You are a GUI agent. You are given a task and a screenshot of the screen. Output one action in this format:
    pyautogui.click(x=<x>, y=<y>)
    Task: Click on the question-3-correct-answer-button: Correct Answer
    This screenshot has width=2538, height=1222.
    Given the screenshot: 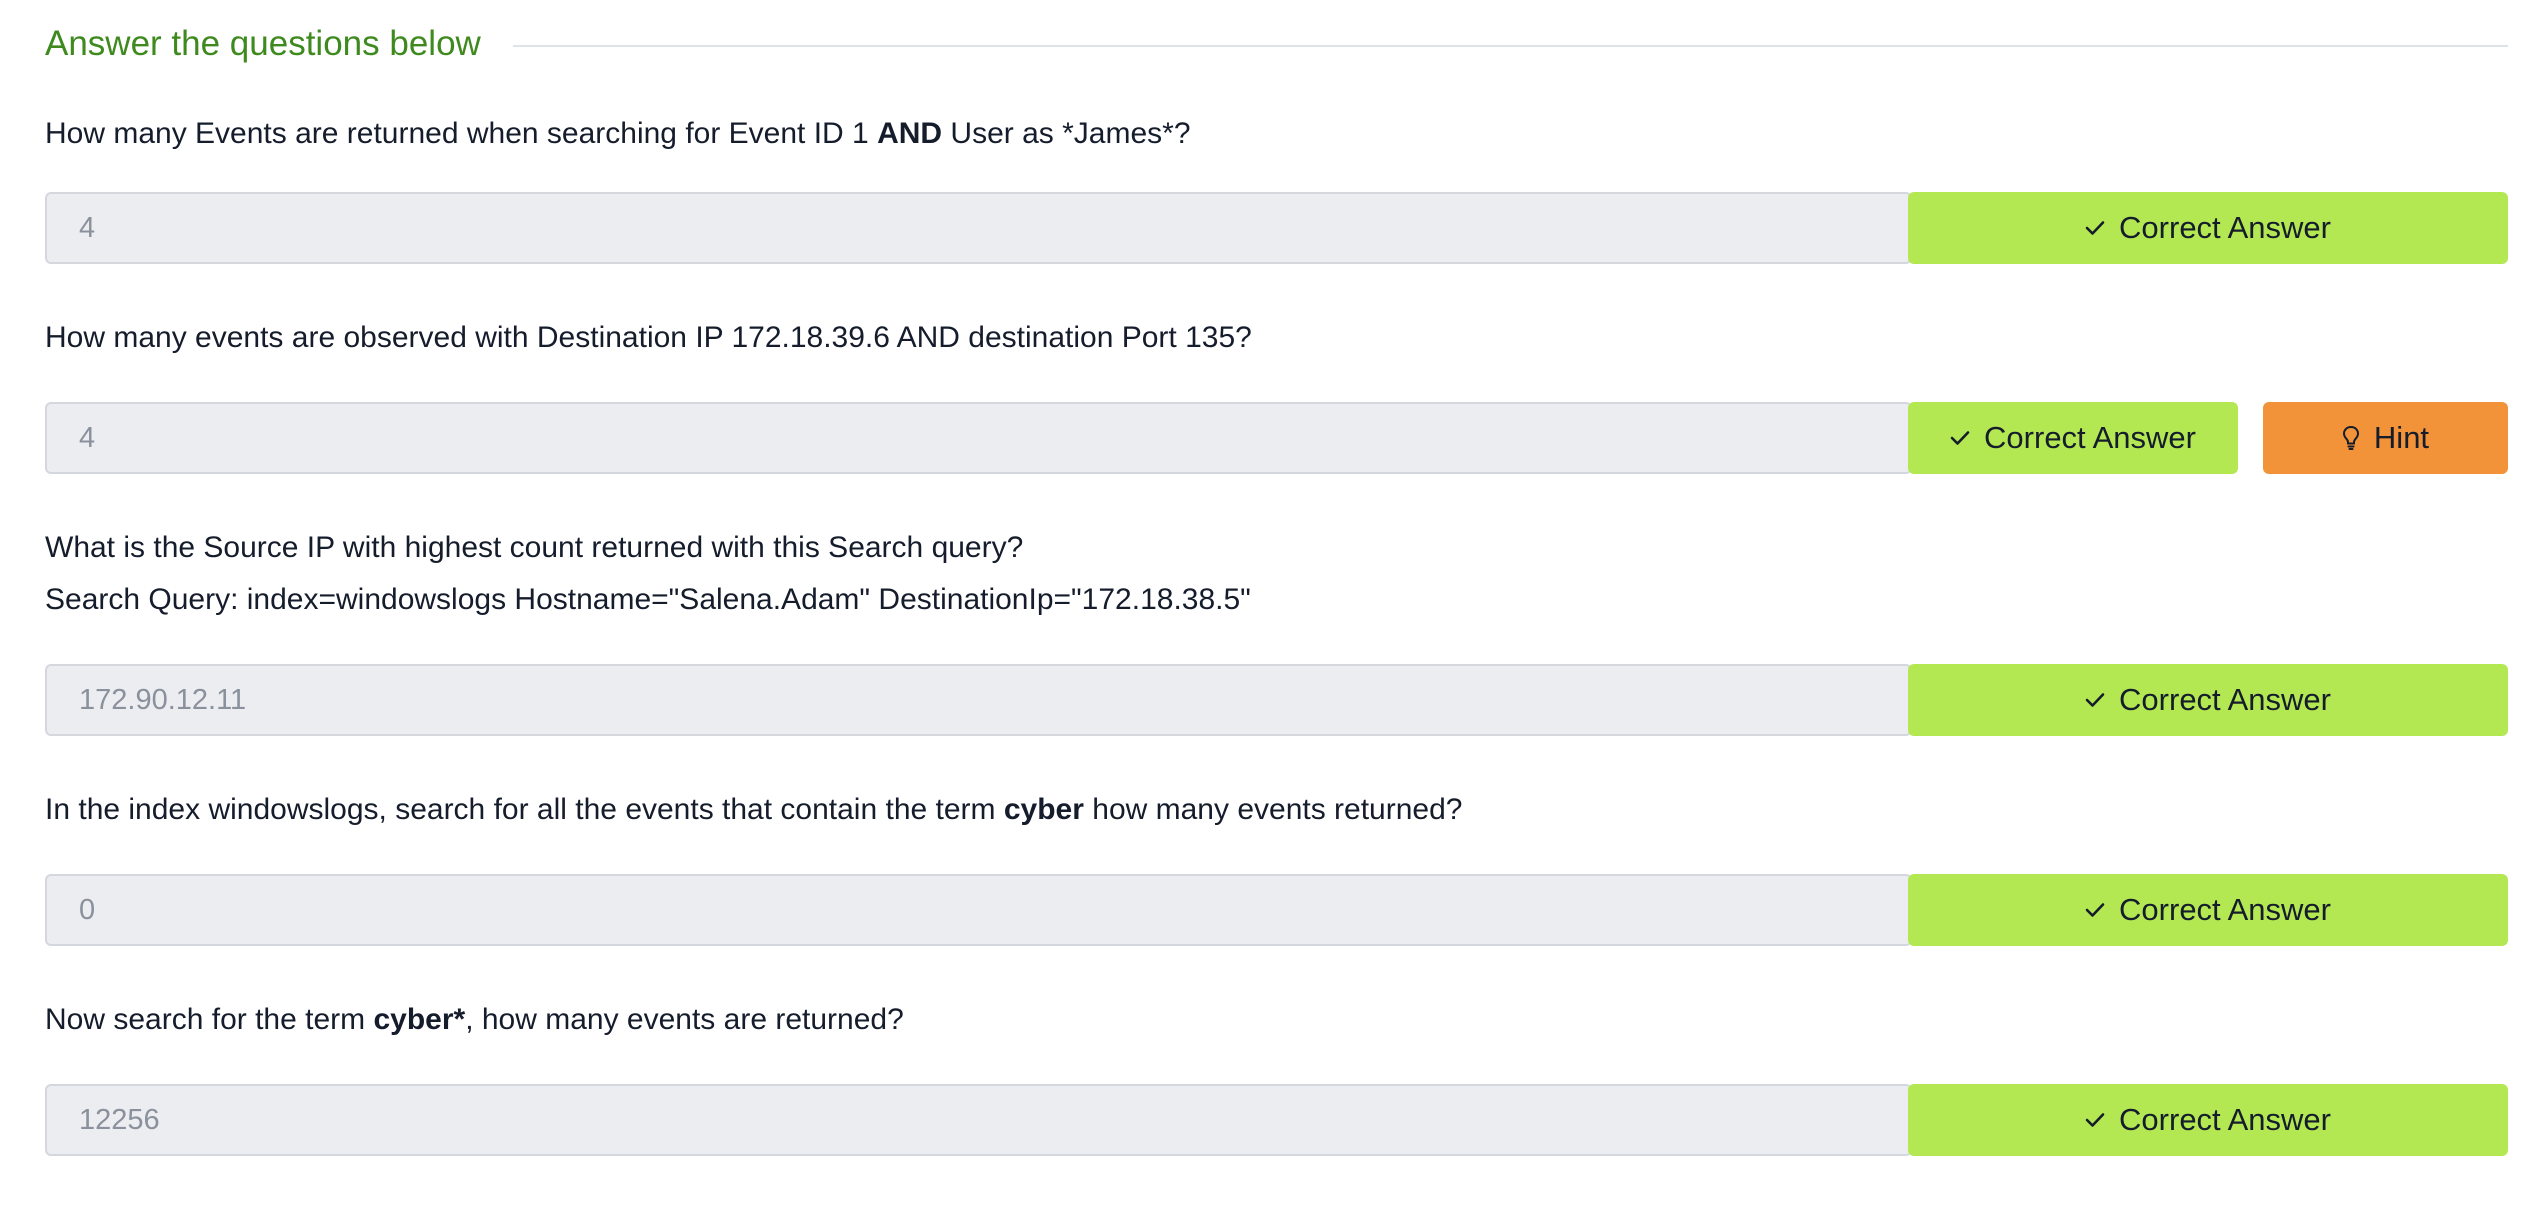 What is the action you would take?
    pyautogui.click(x=2208, y=700)
    